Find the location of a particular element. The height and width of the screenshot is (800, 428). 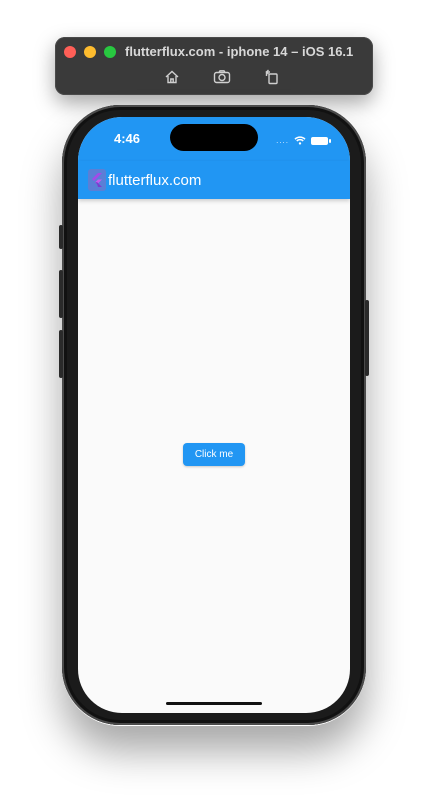

click-me-button: Click me is located at coordinates (214, 454).